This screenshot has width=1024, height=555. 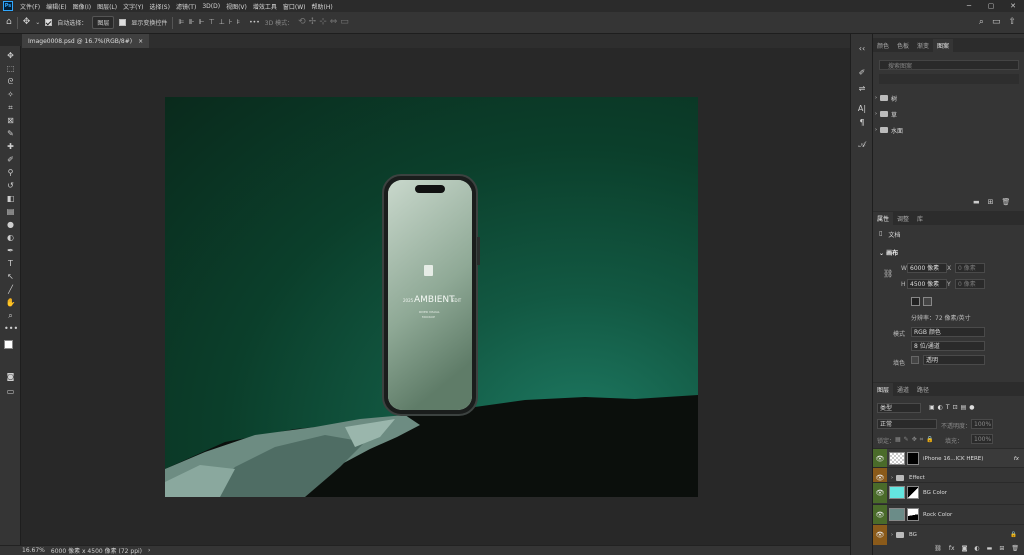 I want to click on tab-gradients: 渐变, so click(x=923, y=45).